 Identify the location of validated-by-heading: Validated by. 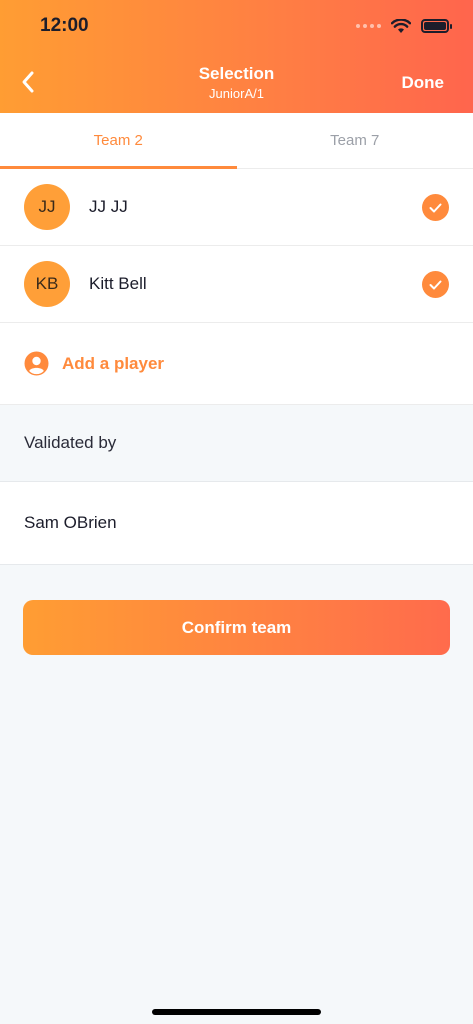
(236, 443).